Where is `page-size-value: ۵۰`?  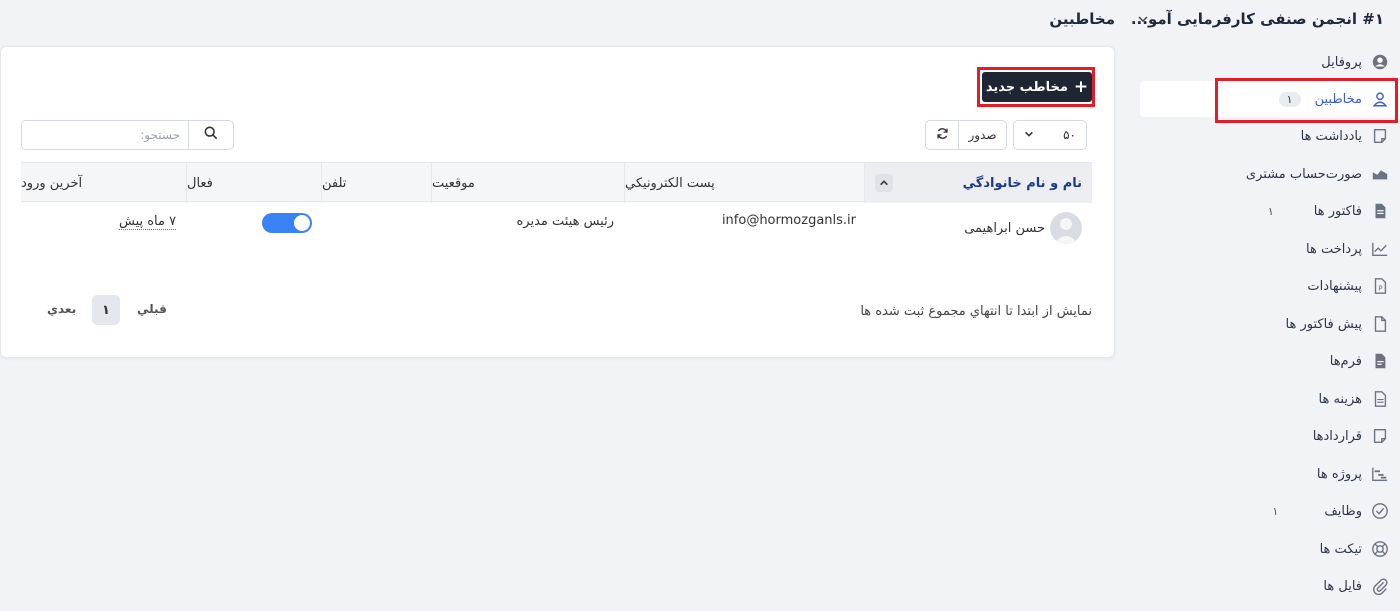
page-size-value: ۵۰ is located at coordinates (1069, 135).